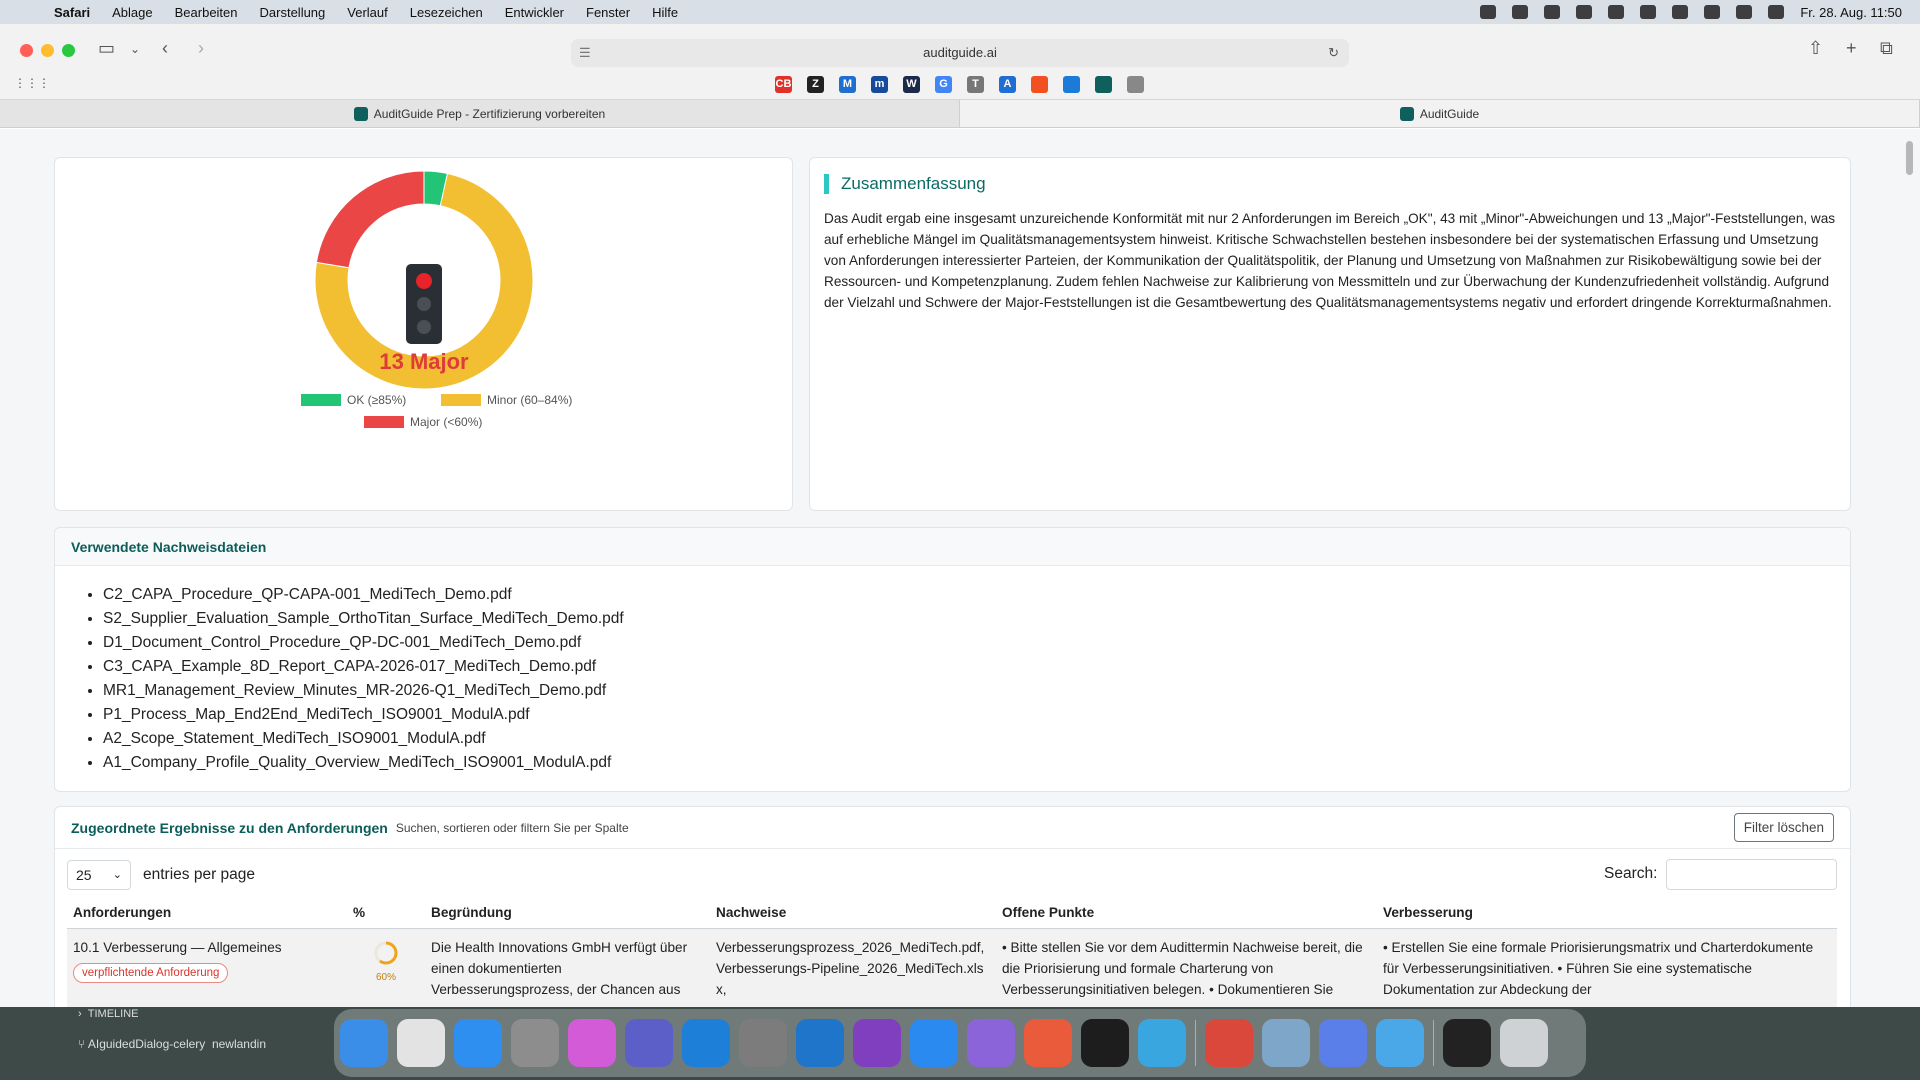 The width and height of the screenshot is (1920, 1080). Describe the element at coordinates (446, 422) in the screenshot. I see `legend-major-label: Major (<60%)` at that location.